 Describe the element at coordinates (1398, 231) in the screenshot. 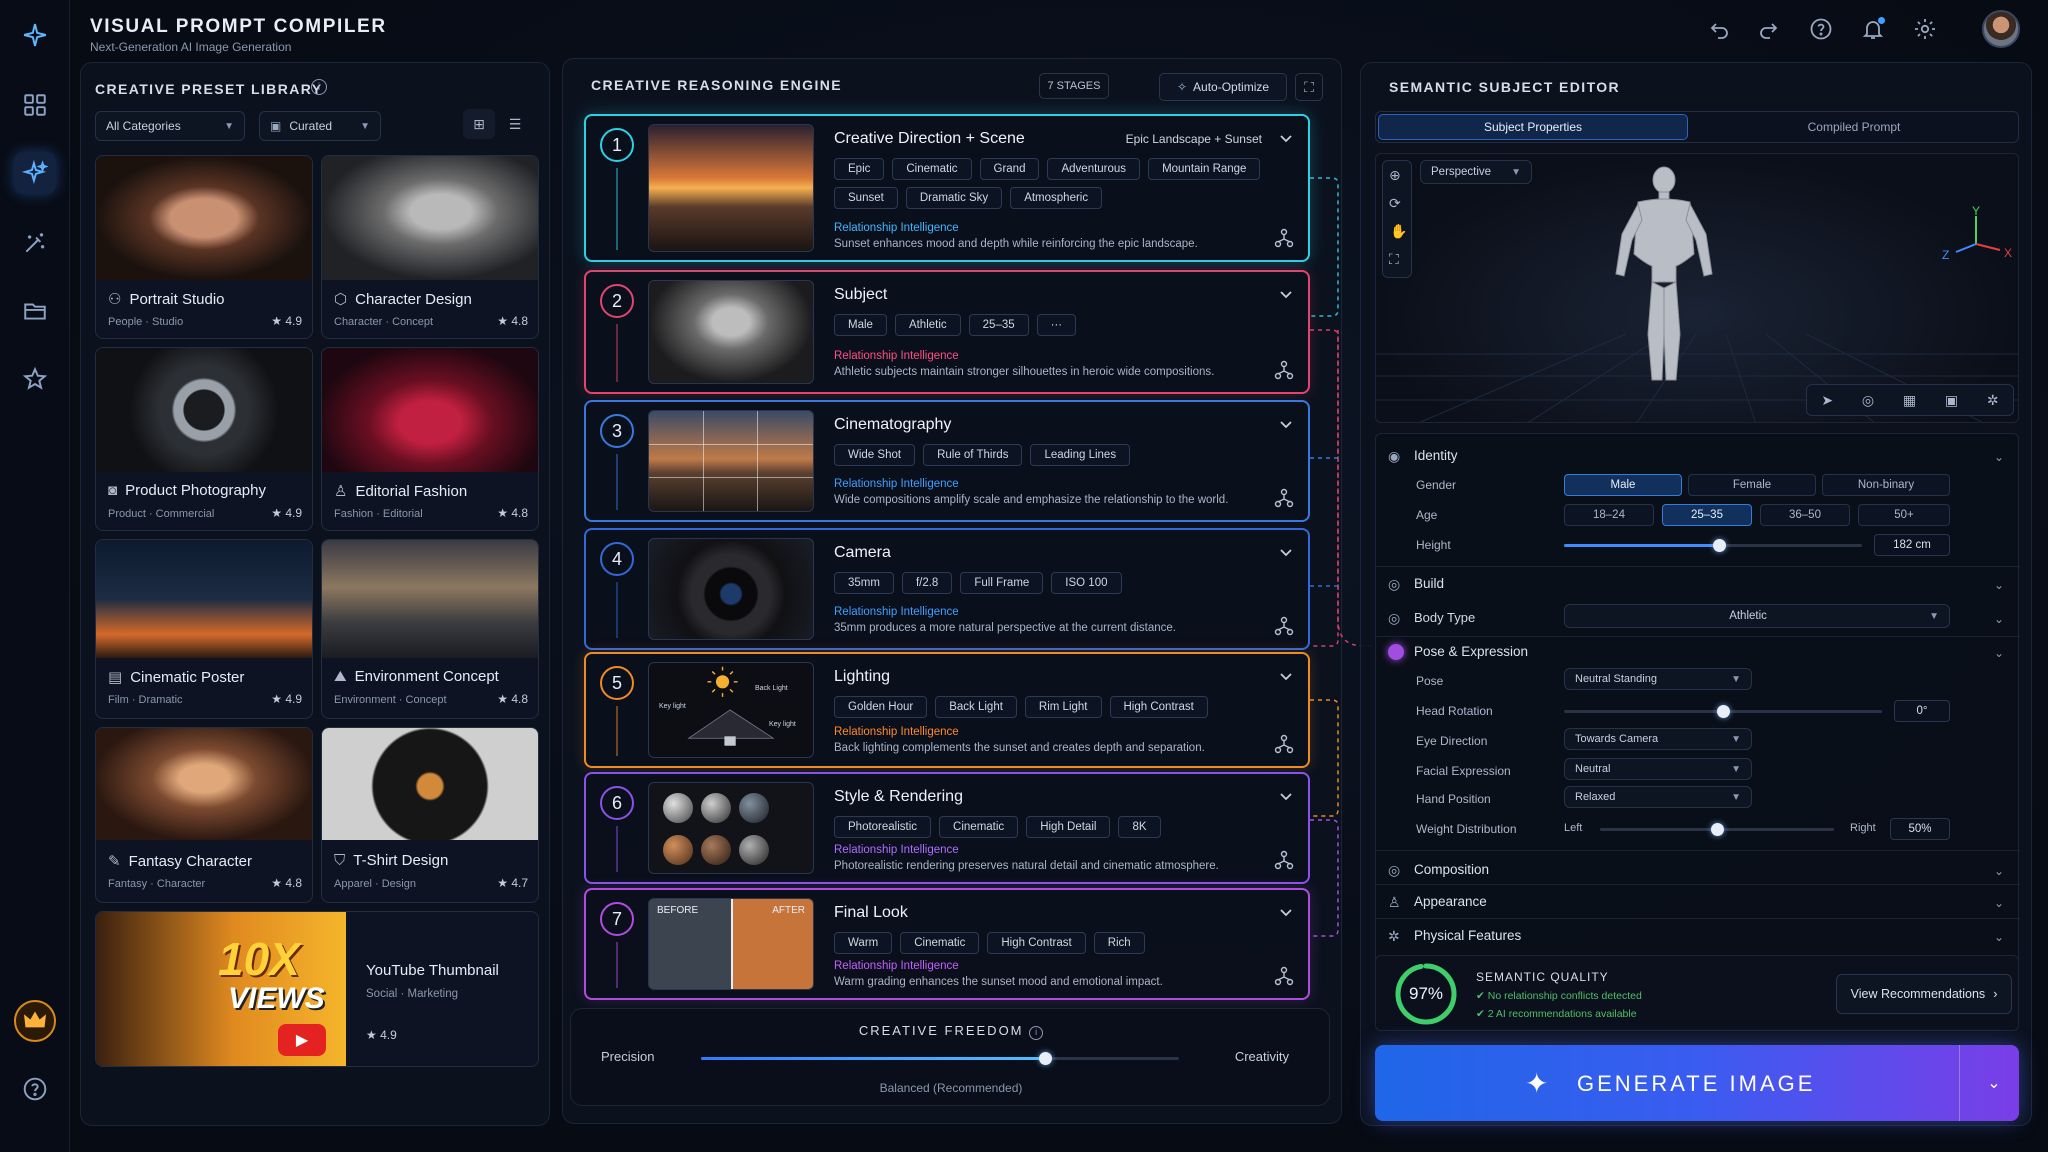

I see `pan-hand-icon: ✋` at that location.